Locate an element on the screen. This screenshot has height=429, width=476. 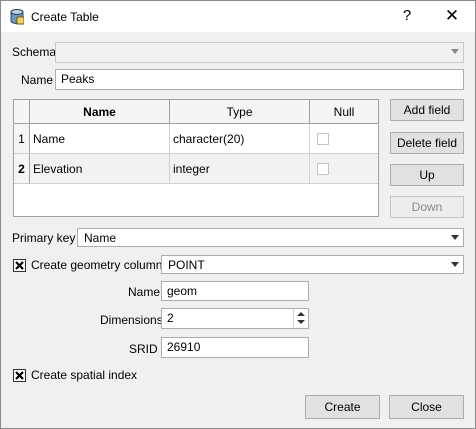
add-field-button: Add field is located at coordinates (427, 110).